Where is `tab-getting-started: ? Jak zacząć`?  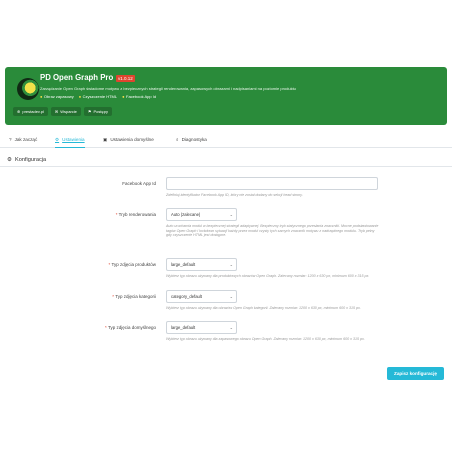 tab-getting-started: ? Jak zacząć is located at coordinates (23, 140).